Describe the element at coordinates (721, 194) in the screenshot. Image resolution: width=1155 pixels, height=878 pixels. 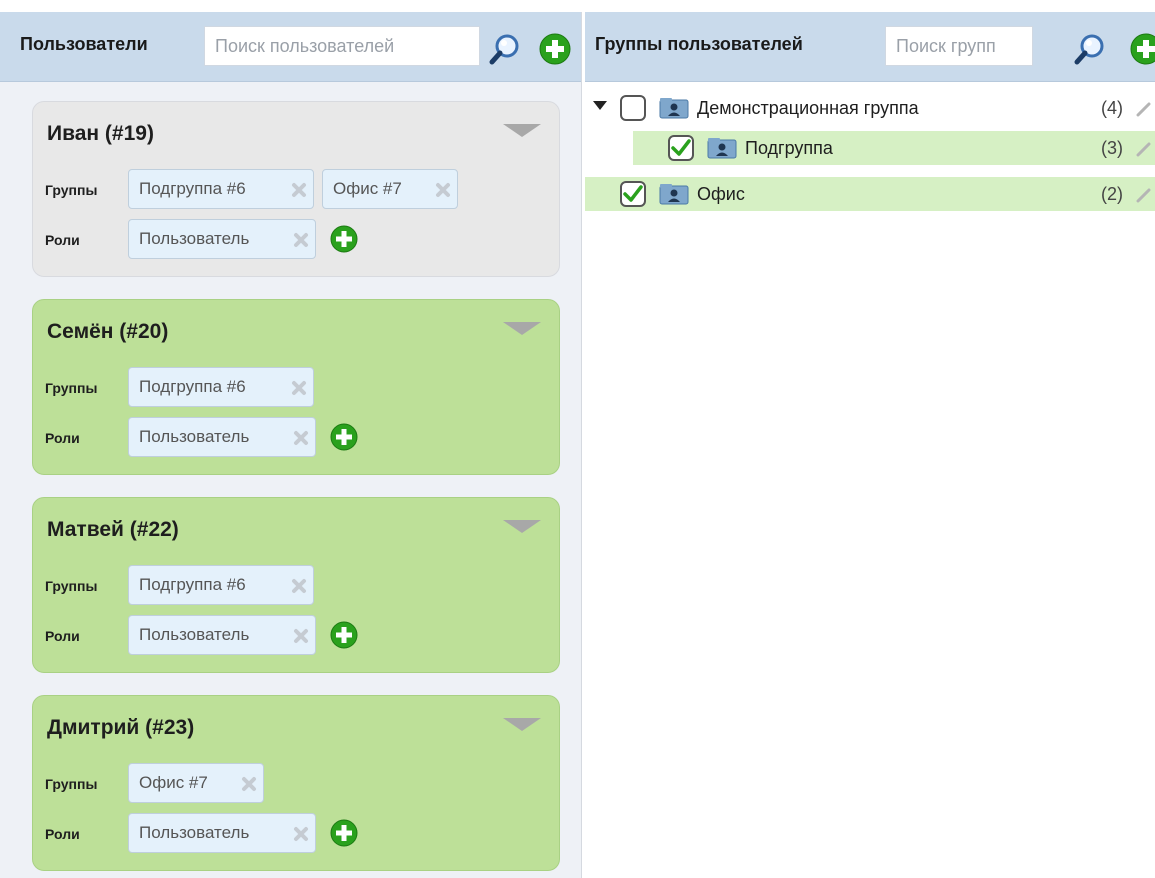
I see `tree-row-label: Офис` at that location.